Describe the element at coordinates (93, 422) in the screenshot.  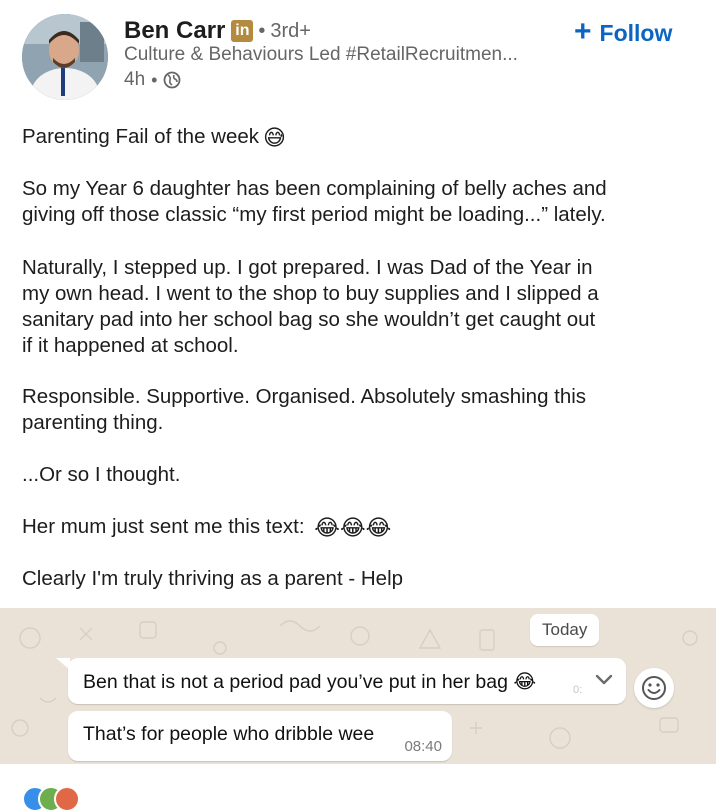
I see `post-text-line: parenting thing.` at that location.